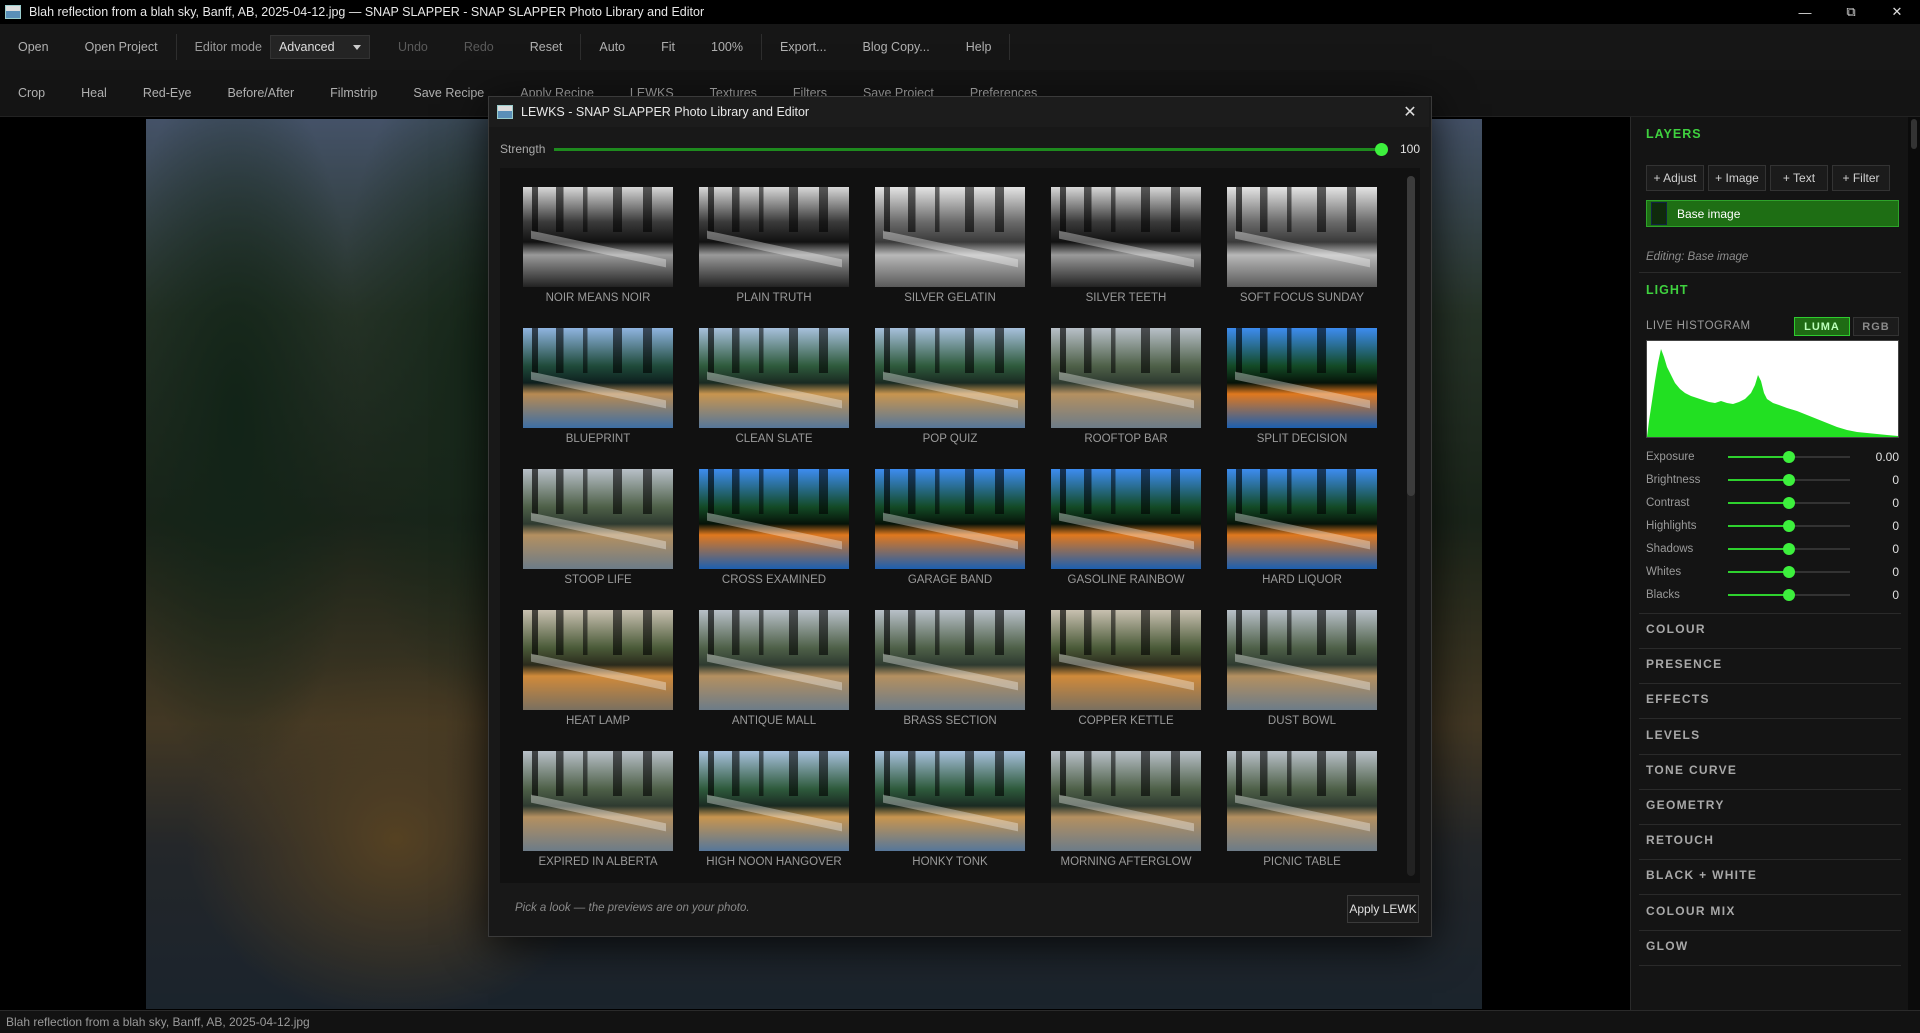  I want to click on auto-button: Auto, so click(612, 47).